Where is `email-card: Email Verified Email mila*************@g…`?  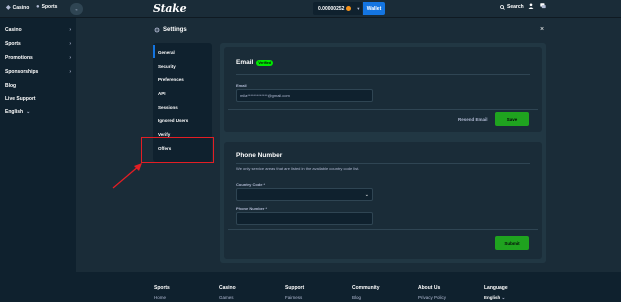 email-card: Email Verified Email mila*************@g… is located at coordinates (383, 89).